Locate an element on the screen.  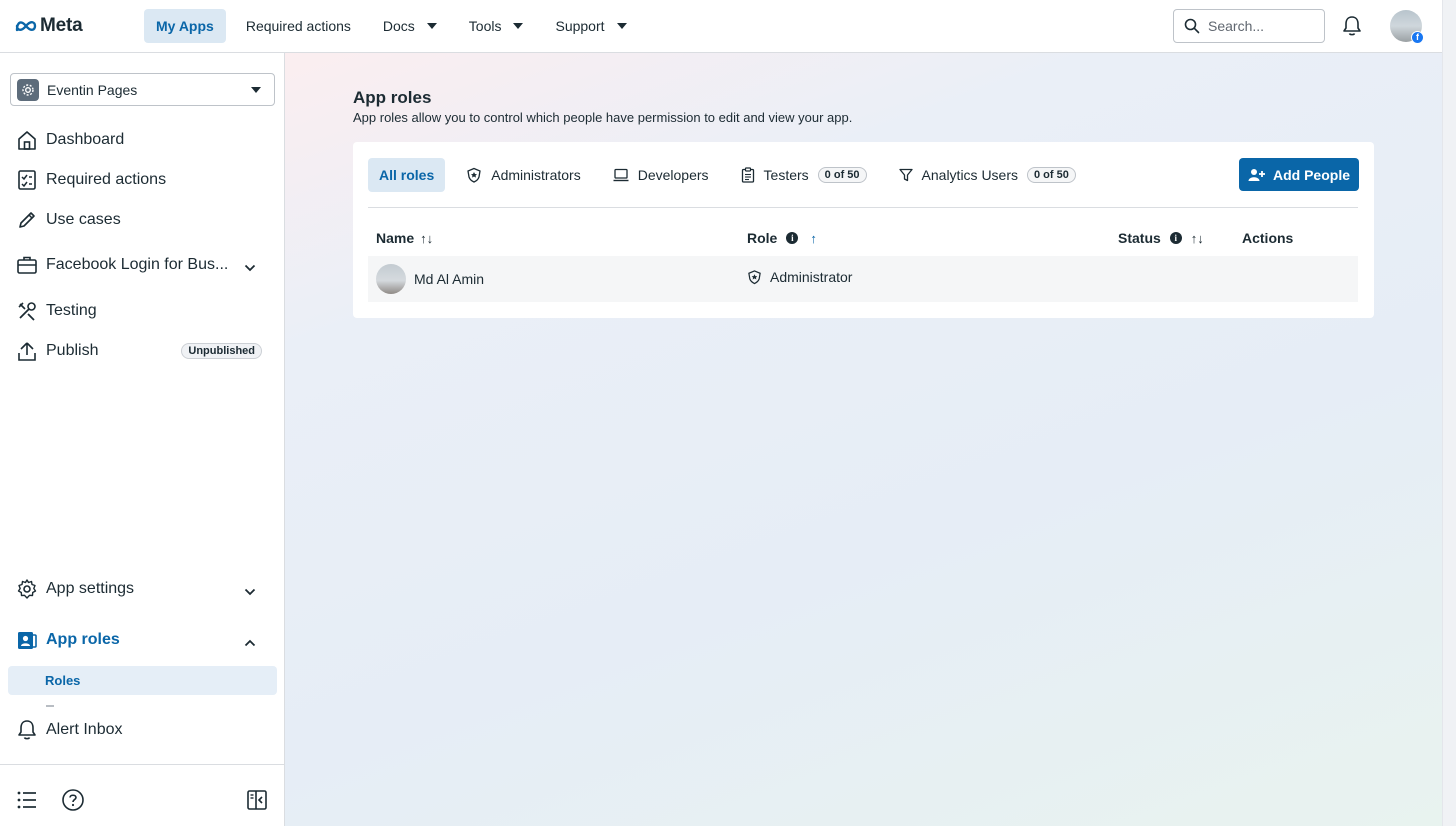
sidebar-item-label: Alert Inbox is located at coordinates (84, 729).